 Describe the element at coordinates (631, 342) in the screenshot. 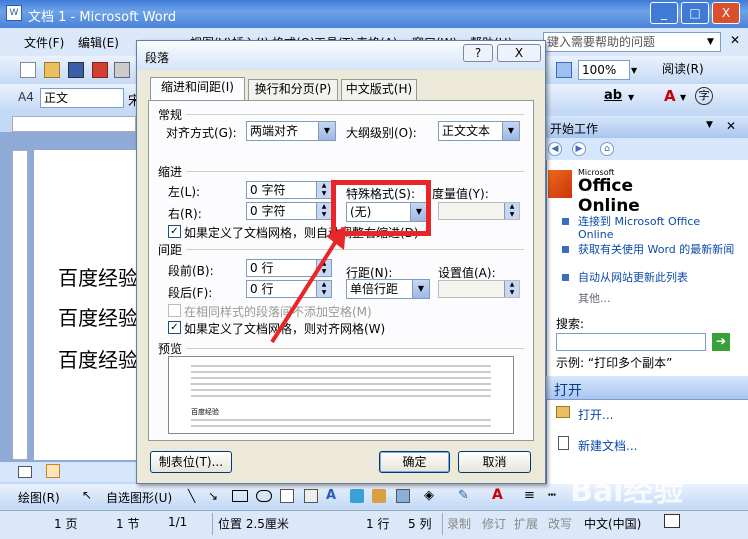

I see `pane-search-input` at that location.